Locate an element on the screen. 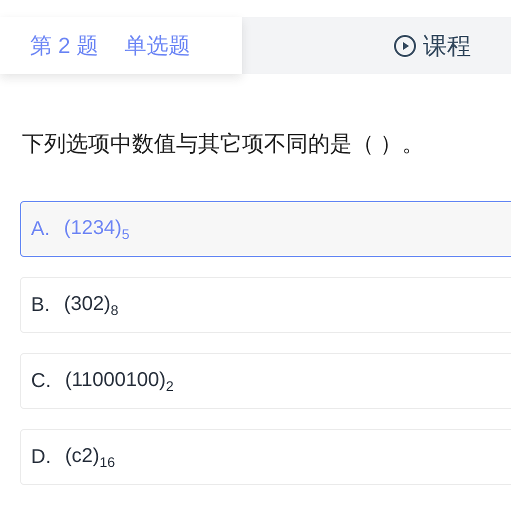 The image size is (511, 514). question-text: 下列选项中数值与其它项不同的是（ ）。 is located at coordinates (224, 144).